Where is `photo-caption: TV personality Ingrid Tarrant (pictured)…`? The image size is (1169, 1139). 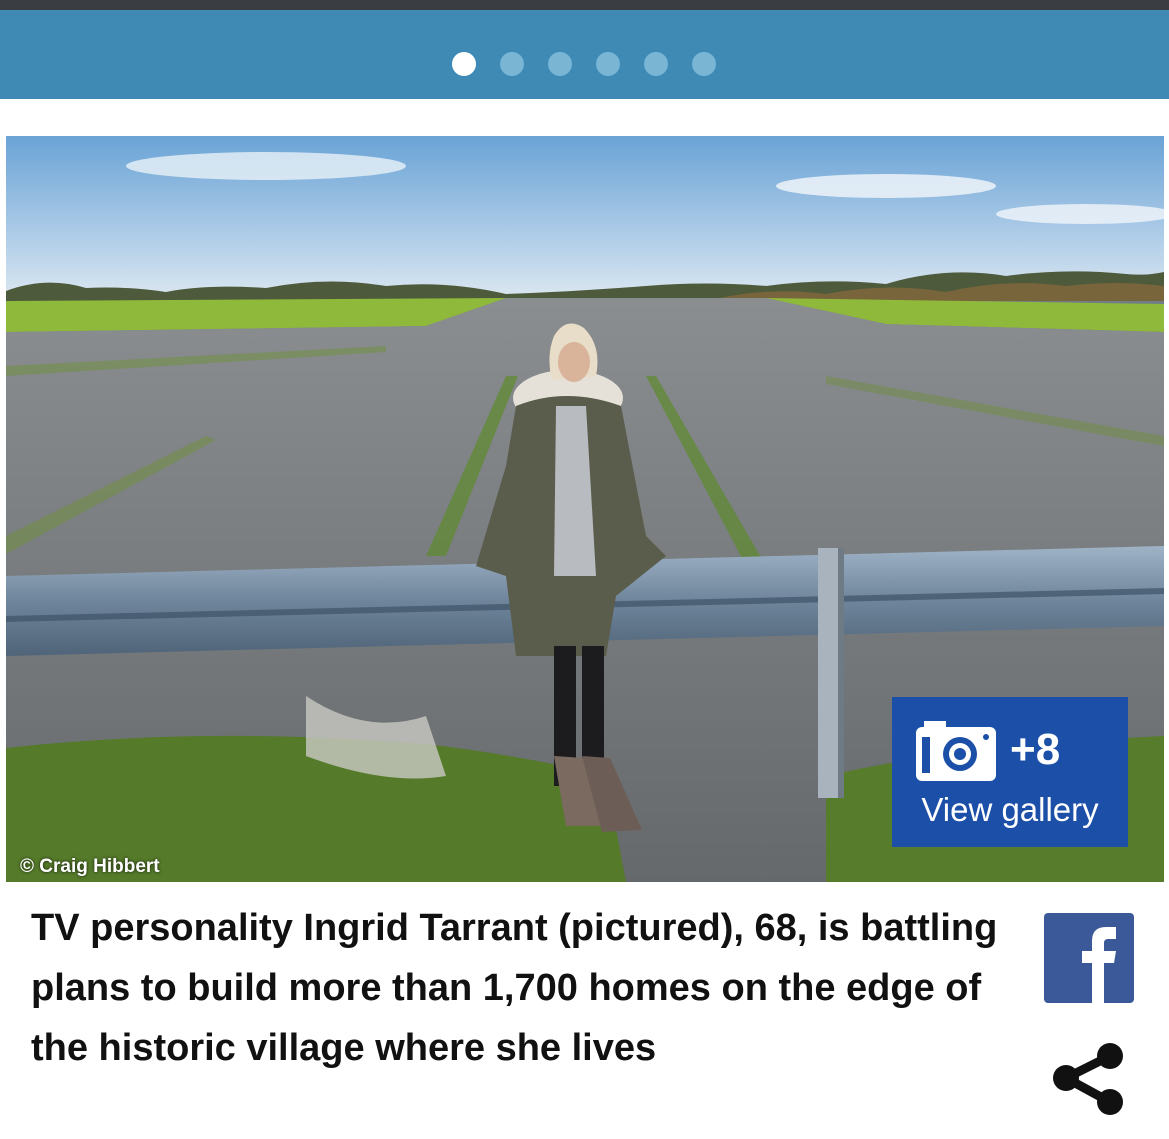 photo-caption: TV personality Ingrid Tarrant (pictured)… is located at coordinates (514, 988).